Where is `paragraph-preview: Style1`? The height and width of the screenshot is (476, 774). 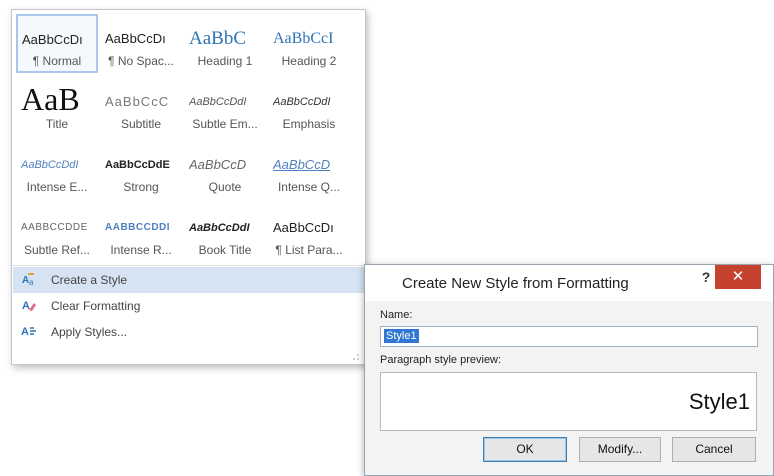
paragraph-preview: Style1 is located at coordinates (568, 401).